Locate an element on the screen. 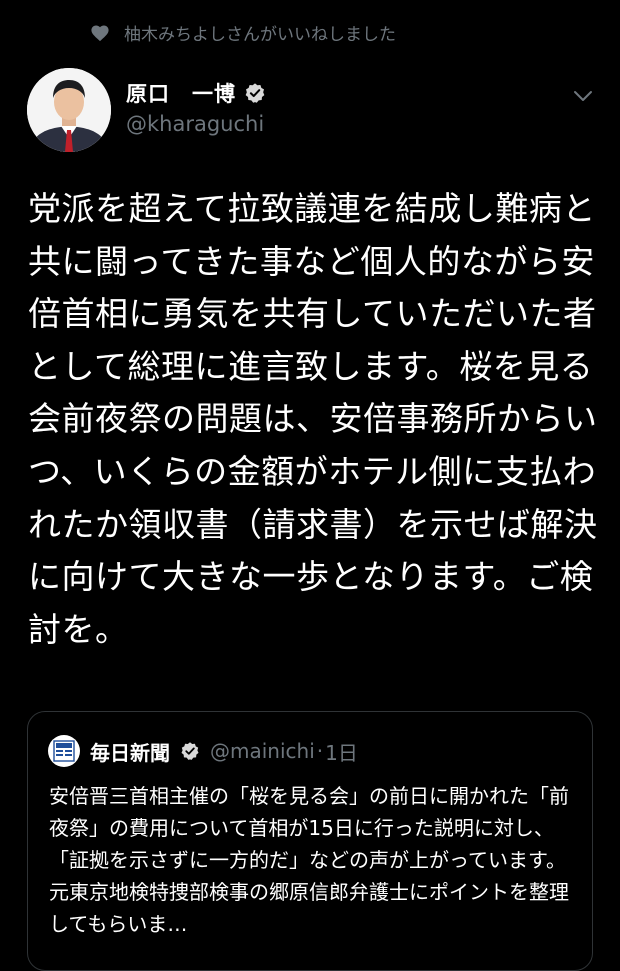  social-context-label: 柚木みちよしさんがいいねしました is located at coordinates (260, 35).